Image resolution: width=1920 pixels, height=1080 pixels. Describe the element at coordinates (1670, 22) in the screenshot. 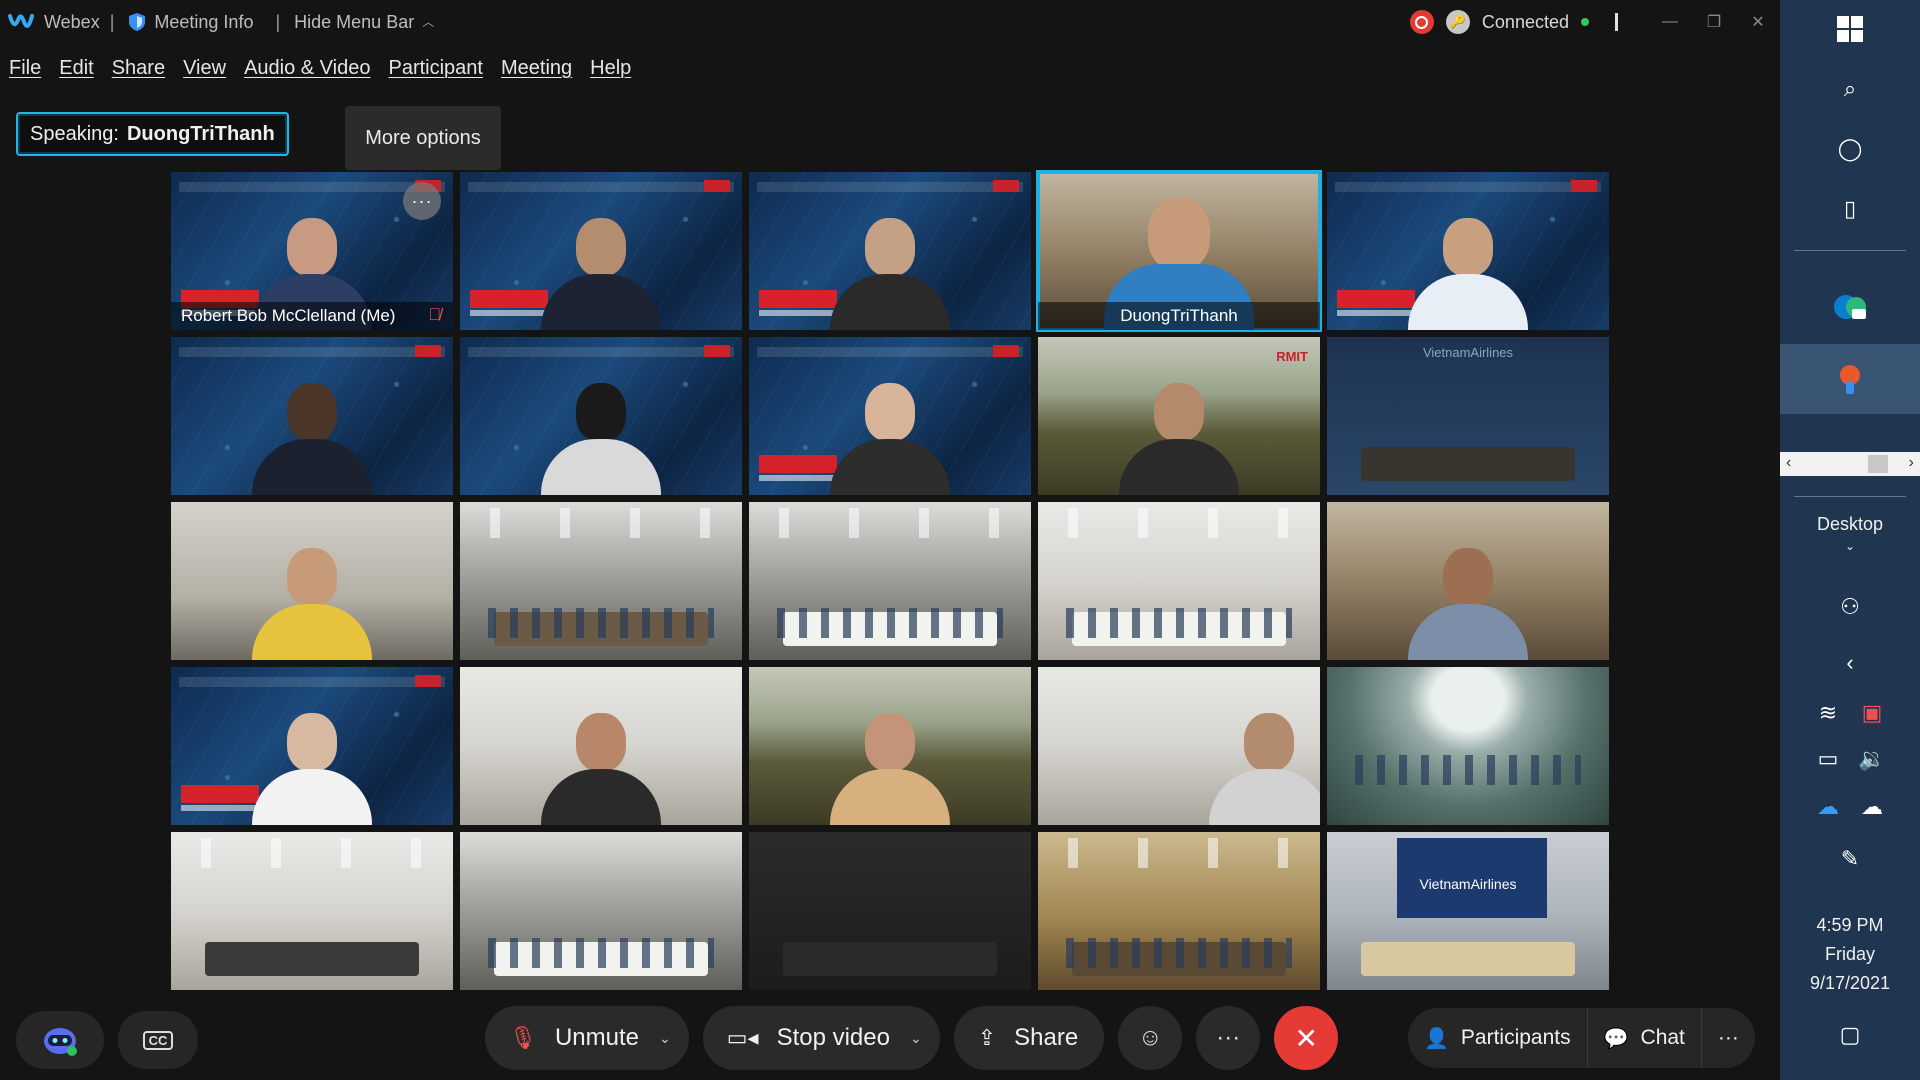

I see `minimize-button: —` at that location.